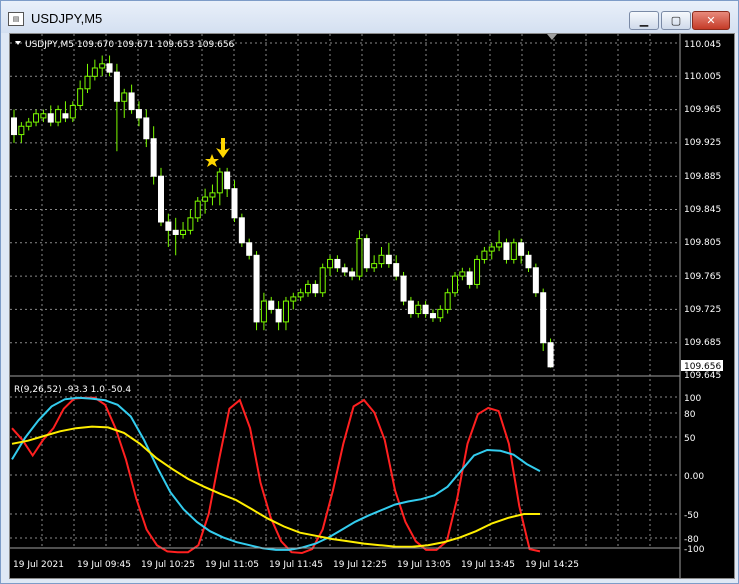 This screenshot has width=739, height=584. Describe the element at coordinates (104, 565) in the screenshot. I see `time-label: 19 Jul 09:45` at that location.